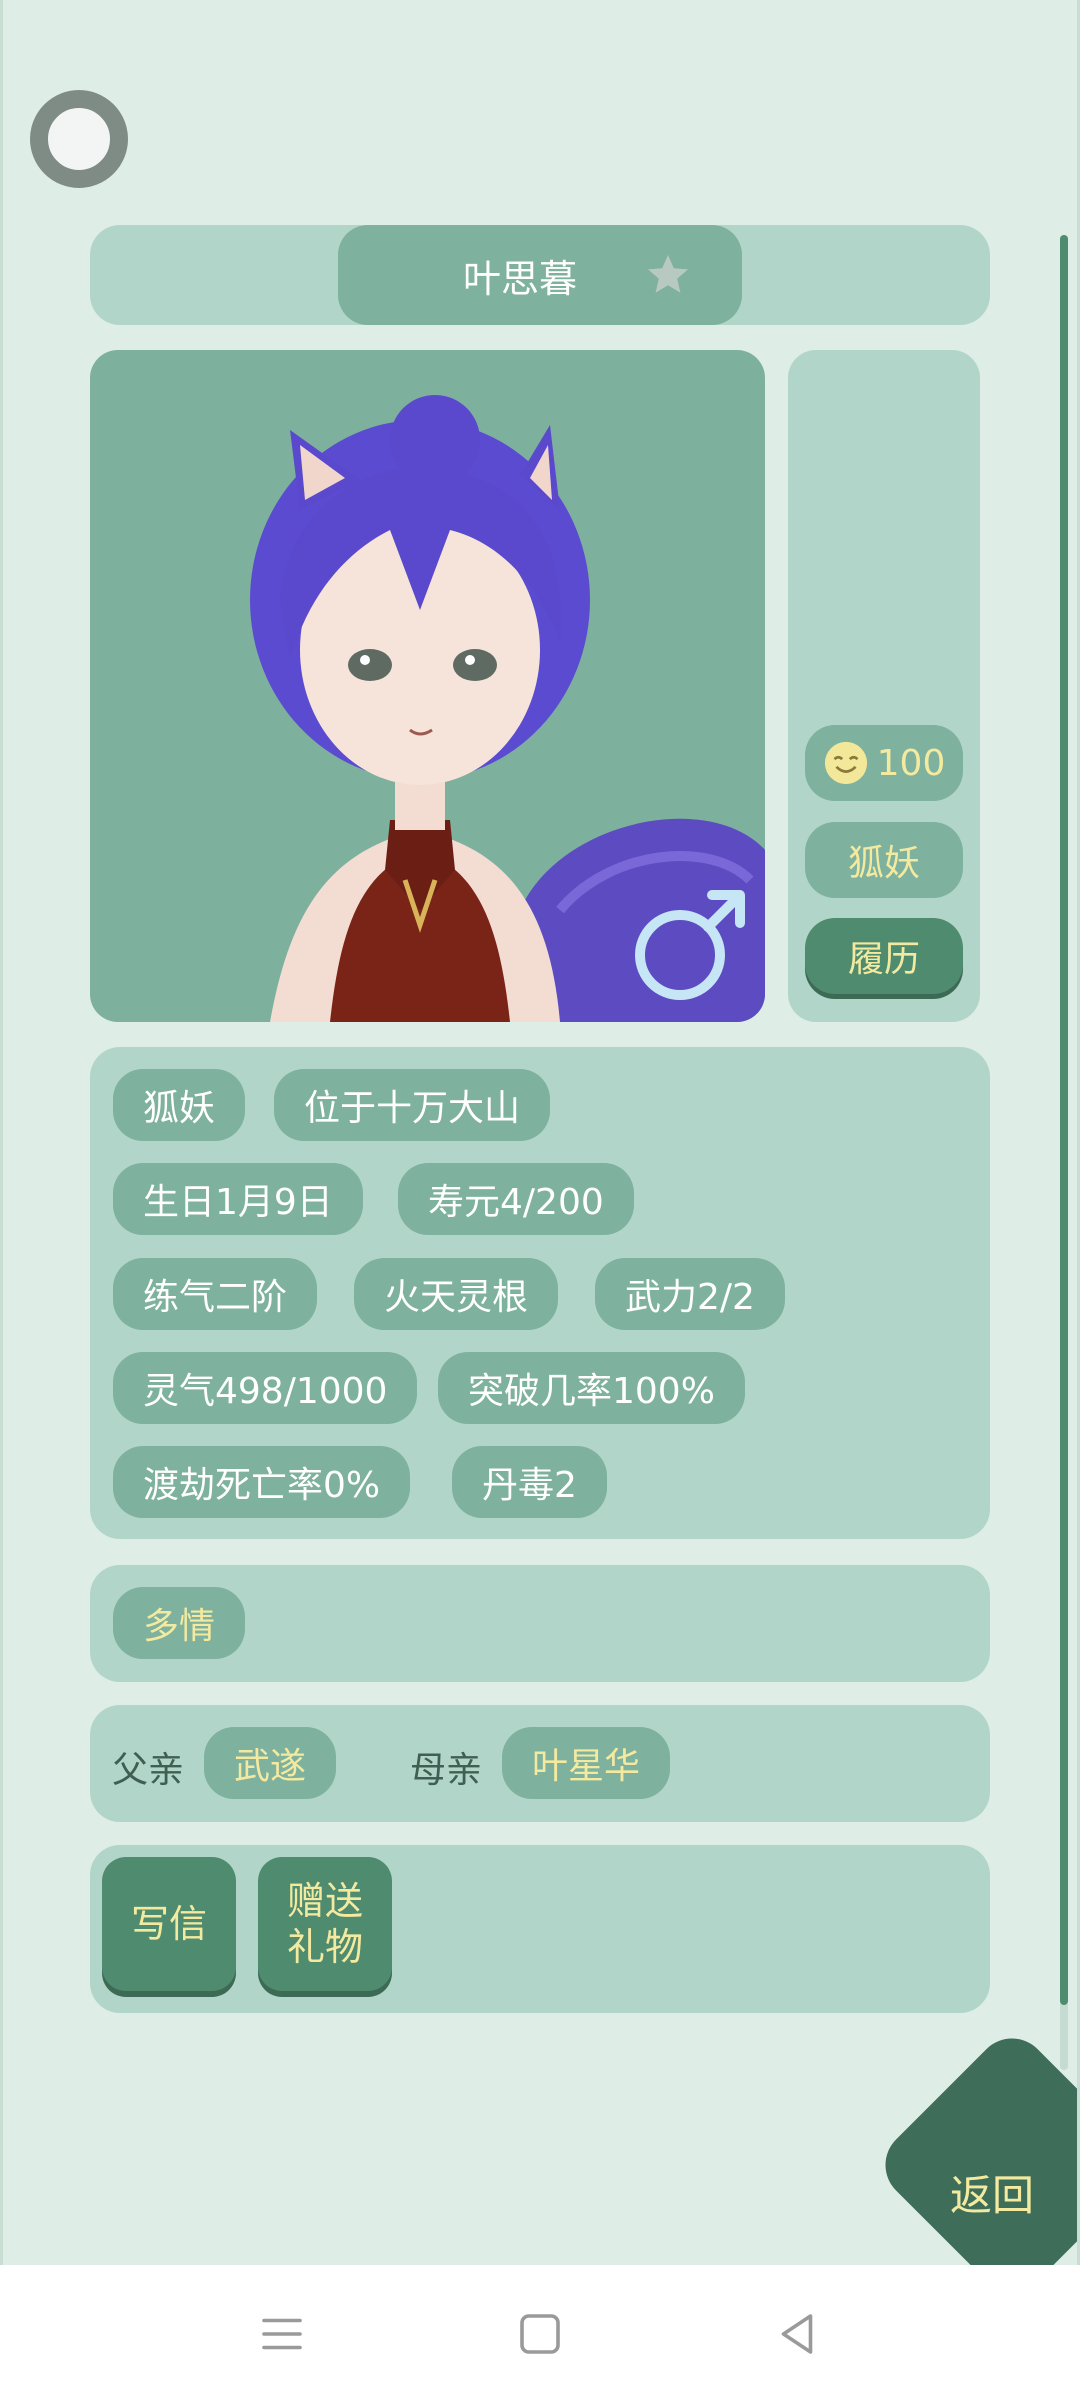 The image size is (1080, 2400). What do you see at coordinates (270, 1763) in the screenshot?
I see `father-name-button: 武遂` at bounding box center [270, 1763].